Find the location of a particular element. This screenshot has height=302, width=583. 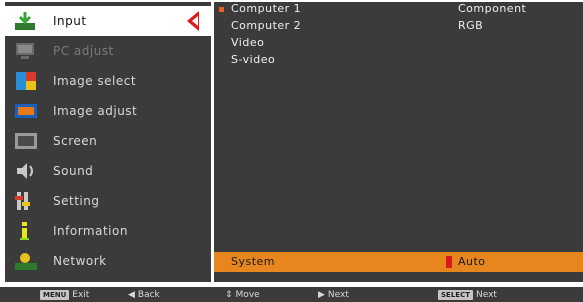

footer-move-label: Move is located at coordinates (247, 294).